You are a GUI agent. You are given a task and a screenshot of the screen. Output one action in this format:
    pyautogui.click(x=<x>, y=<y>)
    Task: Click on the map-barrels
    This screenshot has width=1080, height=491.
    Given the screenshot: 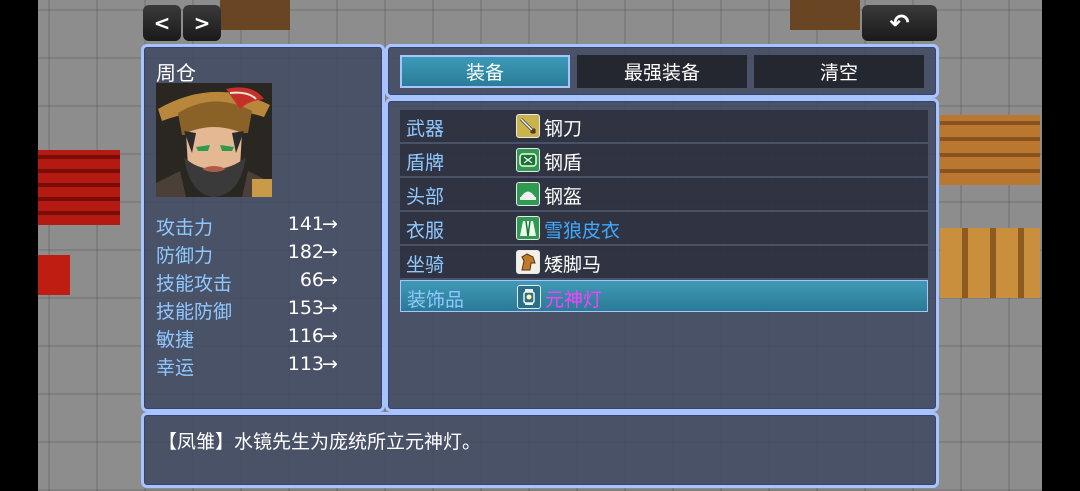 What is the action you would take?
    pyautogui.click(x=990, y=263)
    